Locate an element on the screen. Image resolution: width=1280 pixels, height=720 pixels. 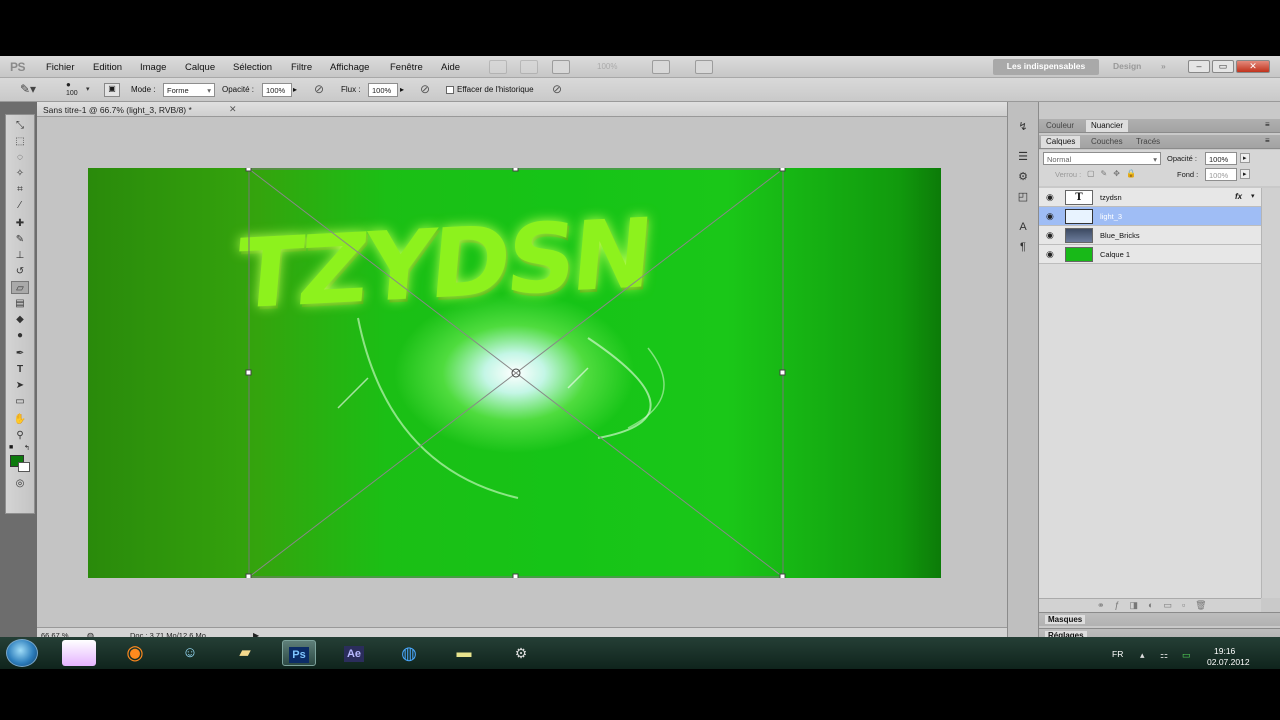
actions-panel-icon: ⚙ is located at coordinates (1023, 177).